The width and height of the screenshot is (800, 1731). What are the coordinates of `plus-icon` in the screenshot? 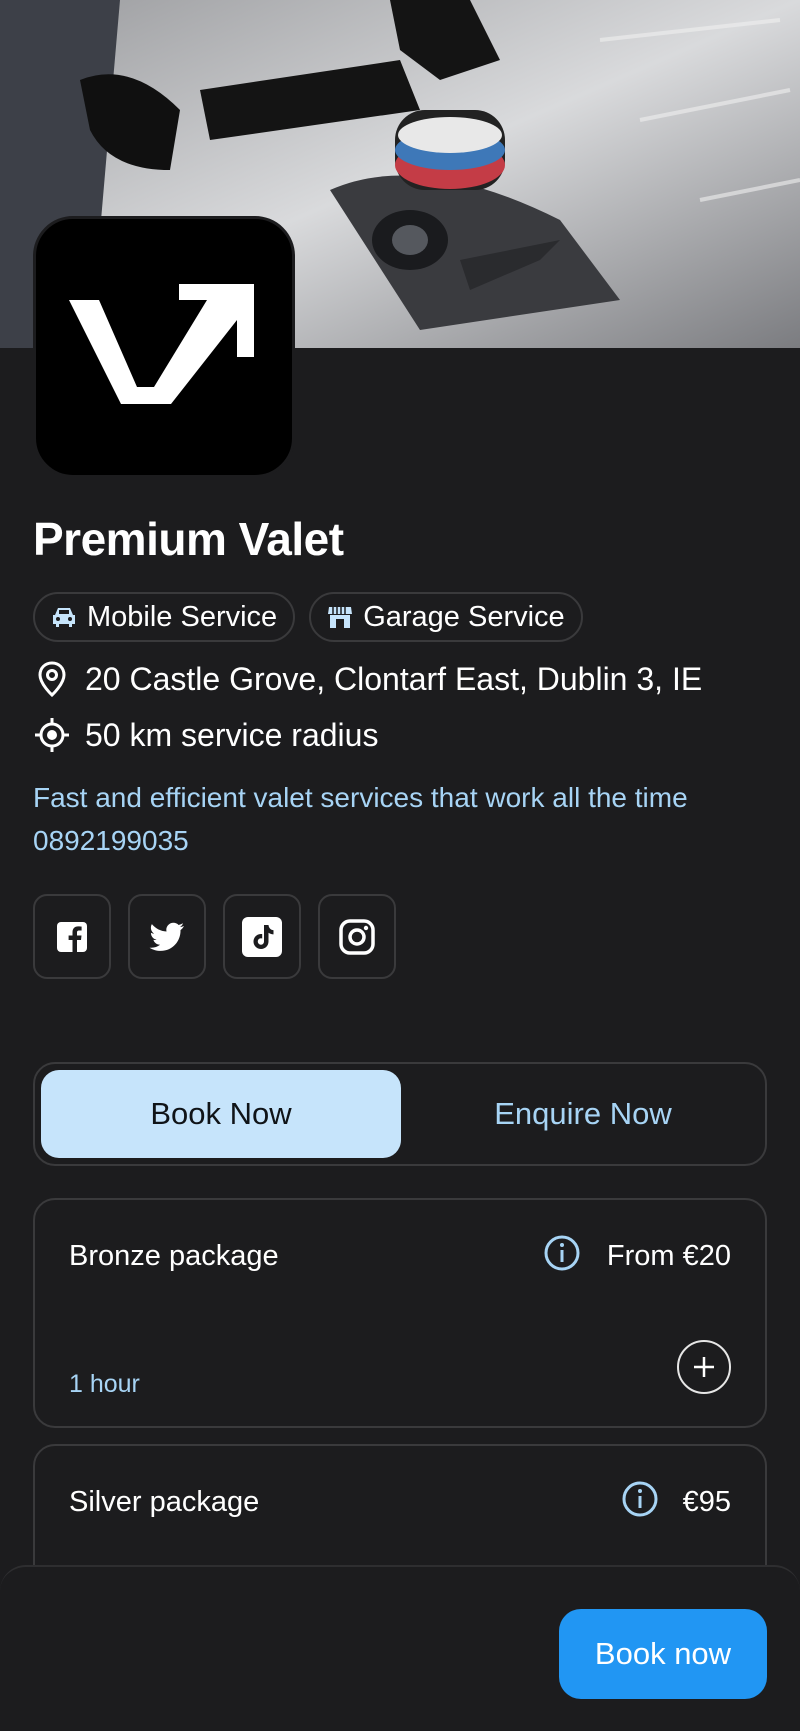 It's located at (704, 1367).